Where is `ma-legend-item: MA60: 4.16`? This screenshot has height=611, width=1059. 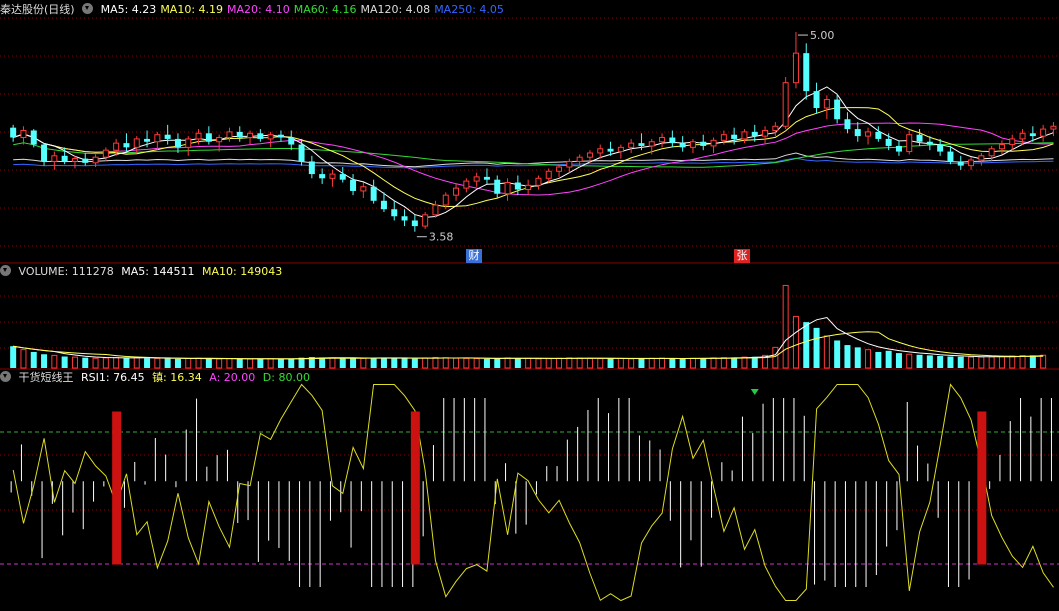
ma-legend-item: MA60: 4.16 is located at coordinates (325, 9).